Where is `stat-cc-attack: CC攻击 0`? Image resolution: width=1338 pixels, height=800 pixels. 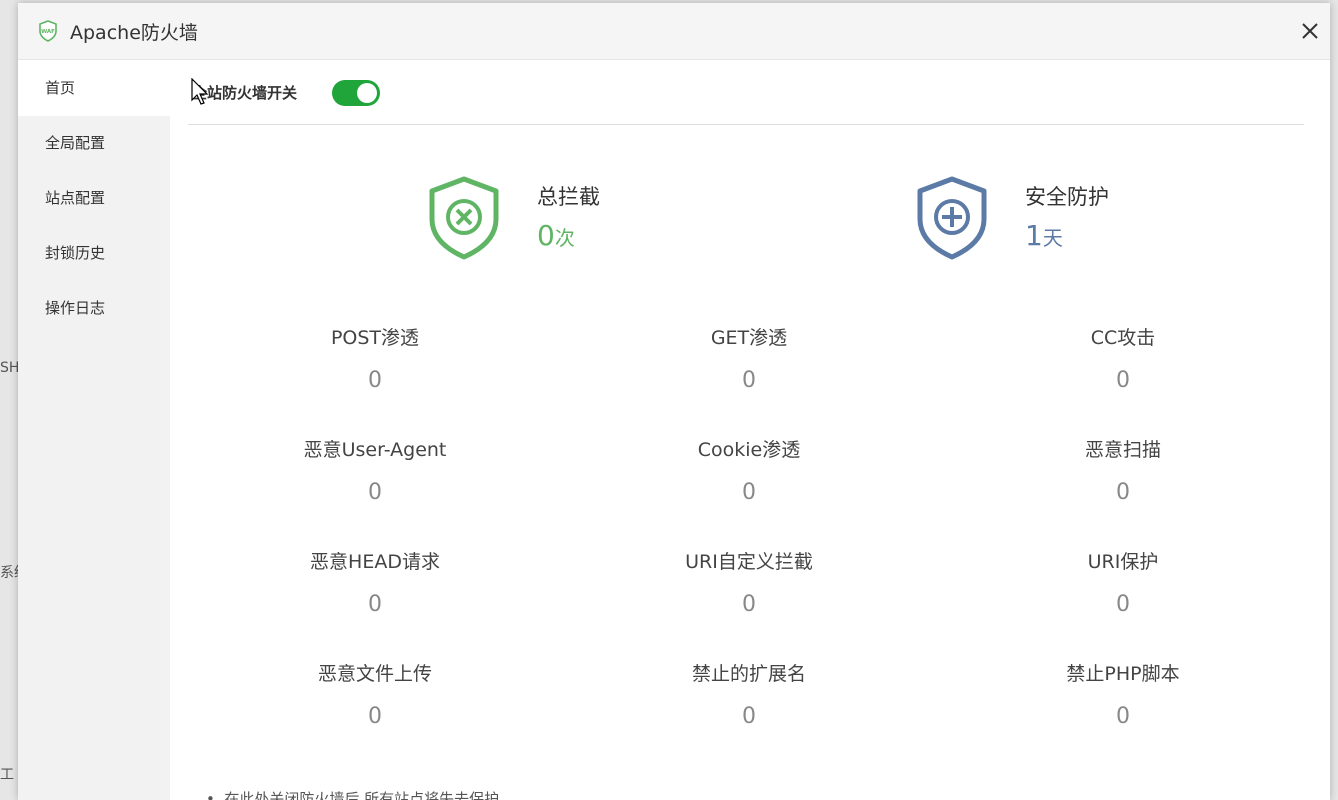 stat-cc-attack: CC攻击 0 is located at coordinates (1123, 379).